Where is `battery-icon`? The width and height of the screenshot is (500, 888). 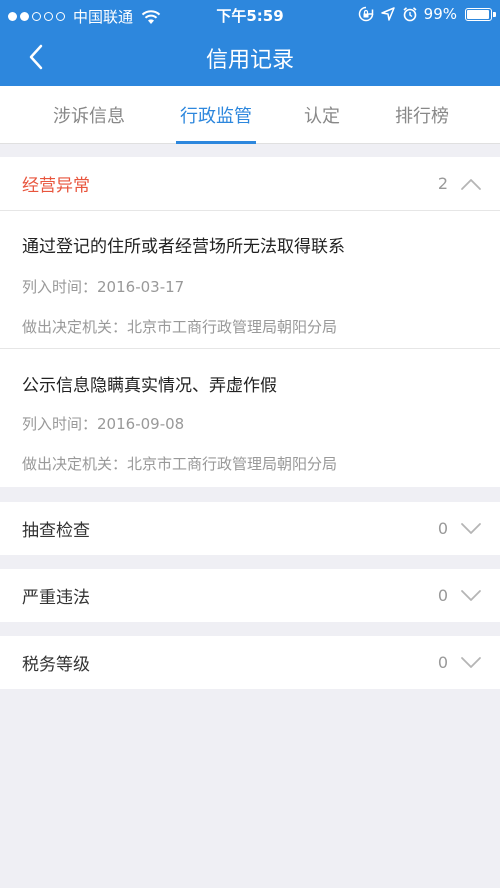
battery-icon is located at coordinates (480, 14).